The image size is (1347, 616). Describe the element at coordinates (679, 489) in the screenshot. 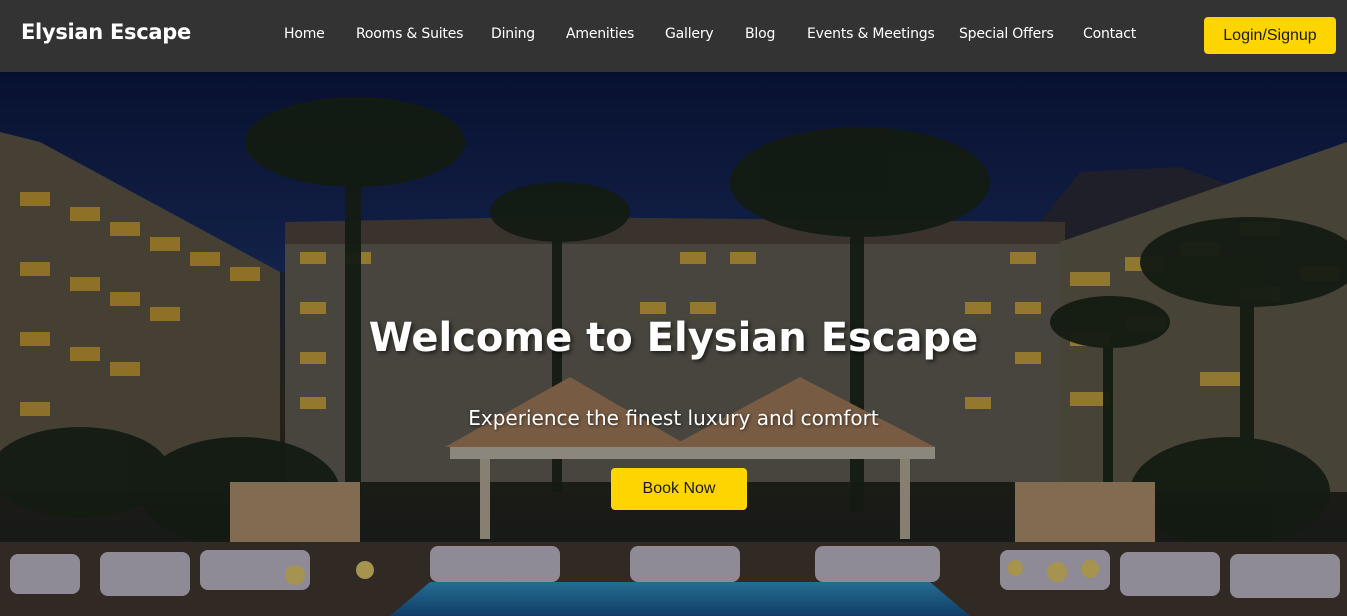

I see `book-now-button: Book Now` at that location.